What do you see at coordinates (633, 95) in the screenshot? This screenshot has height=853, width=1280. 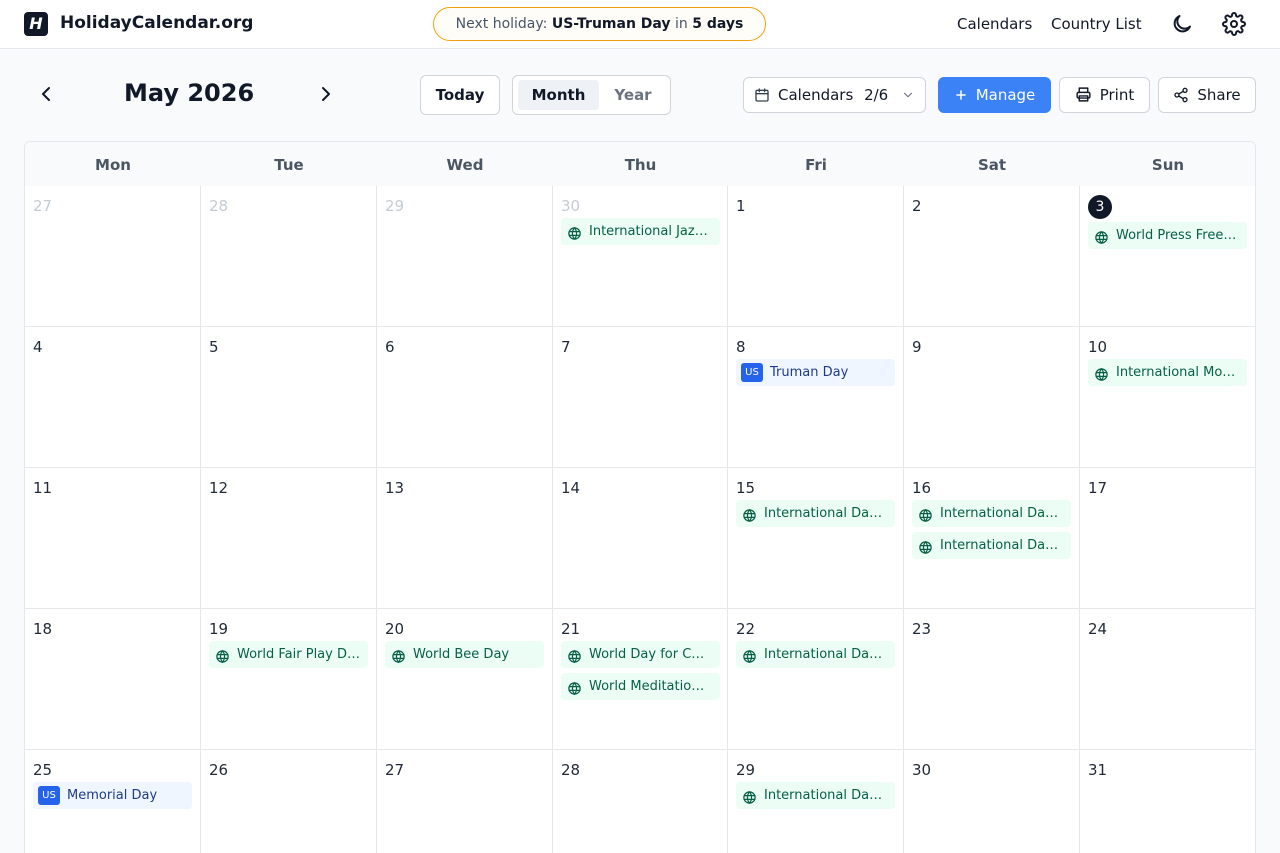 I see `tab-year: Year` at bounding box center [633, 95].